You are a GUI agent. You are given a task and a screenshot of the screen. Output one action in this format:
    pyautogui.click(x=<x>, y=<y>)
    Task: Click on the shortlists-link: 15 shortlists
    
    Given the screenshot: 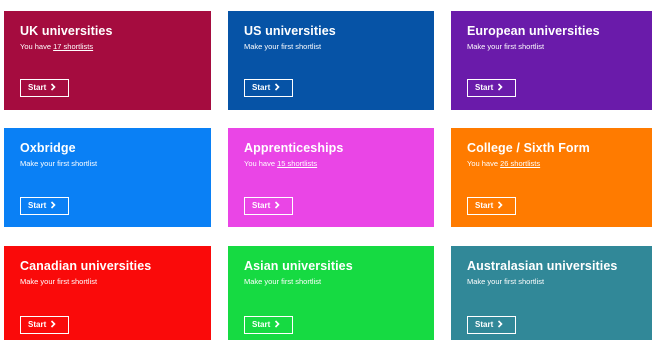 What is the action you would take?
    pyautogui.click(x=297, y=163)
    